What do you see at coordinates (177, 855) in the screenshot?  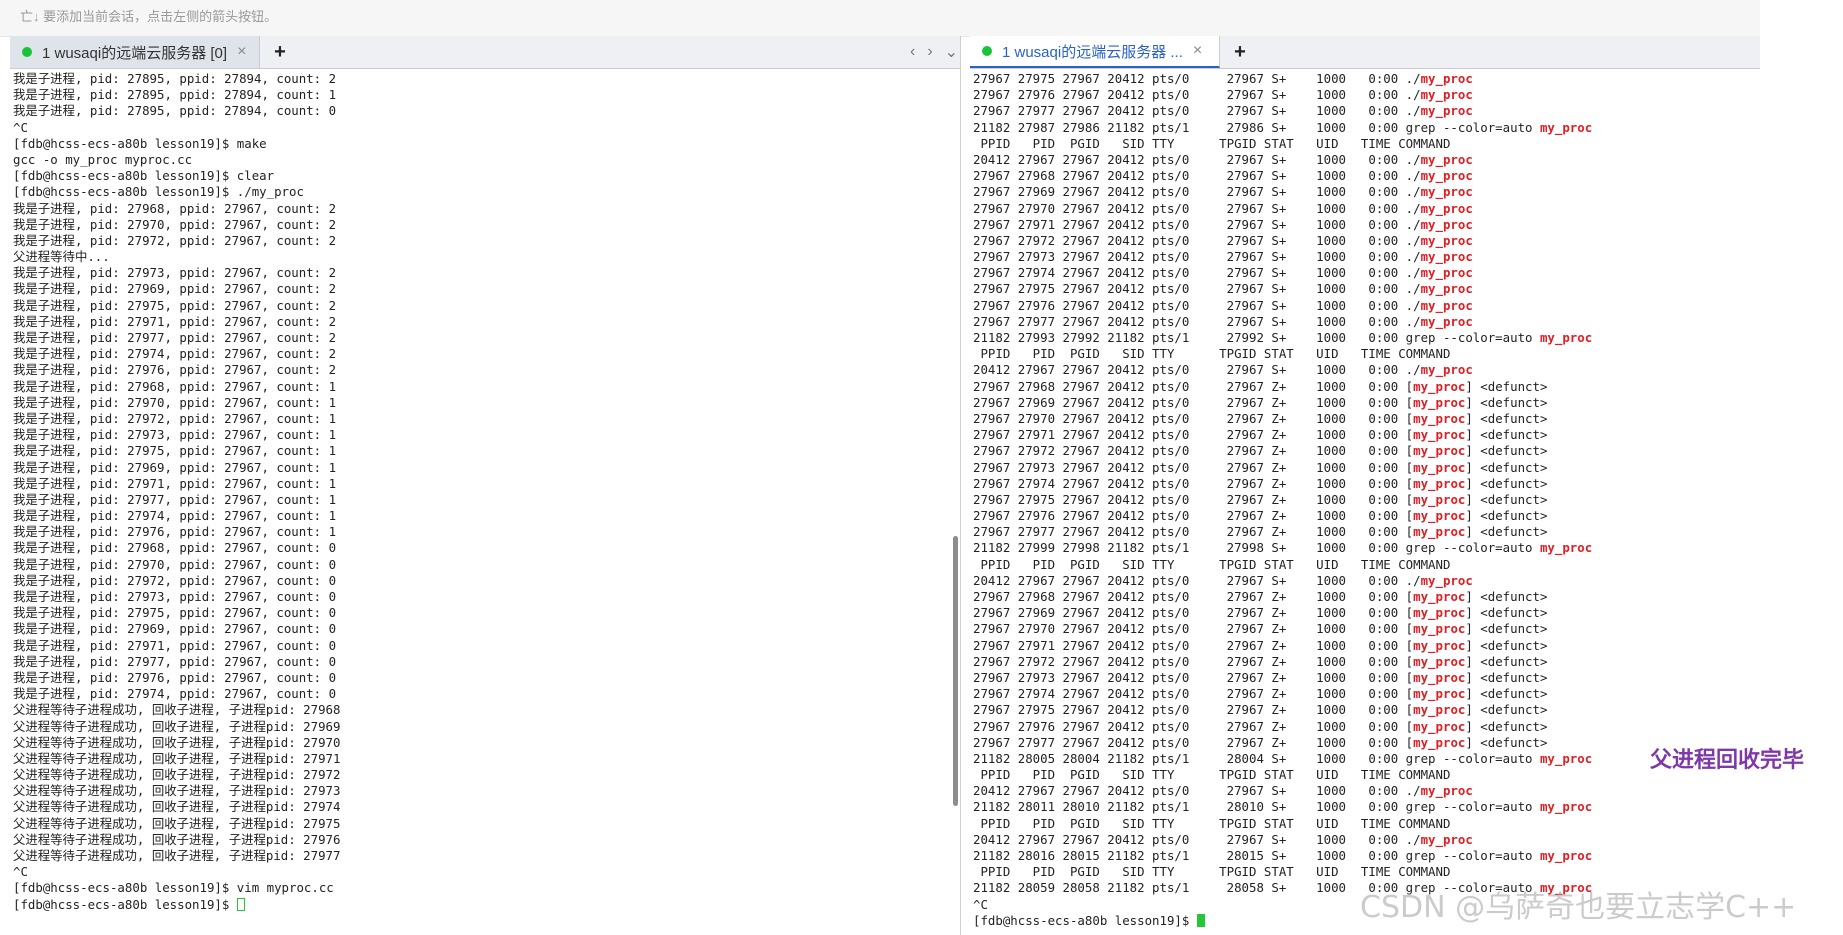 I see `terminal-line: 父进程等待子进程成功, 回收子进程, 子进程pid: 27977` at bounding box center [177, 855].